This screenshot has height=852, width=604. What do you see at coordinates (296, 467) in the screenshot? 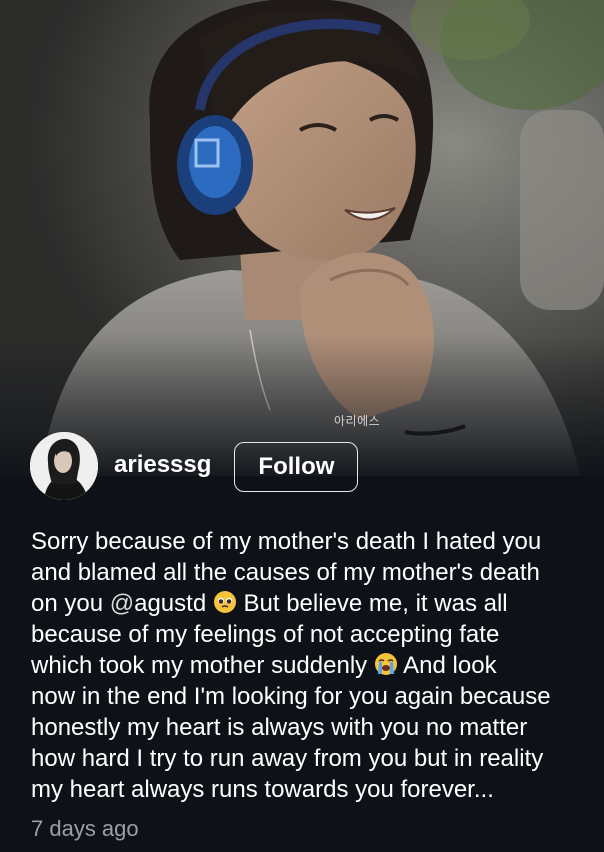
I see `follow-button: Follow` at bounding box center [296, 467].